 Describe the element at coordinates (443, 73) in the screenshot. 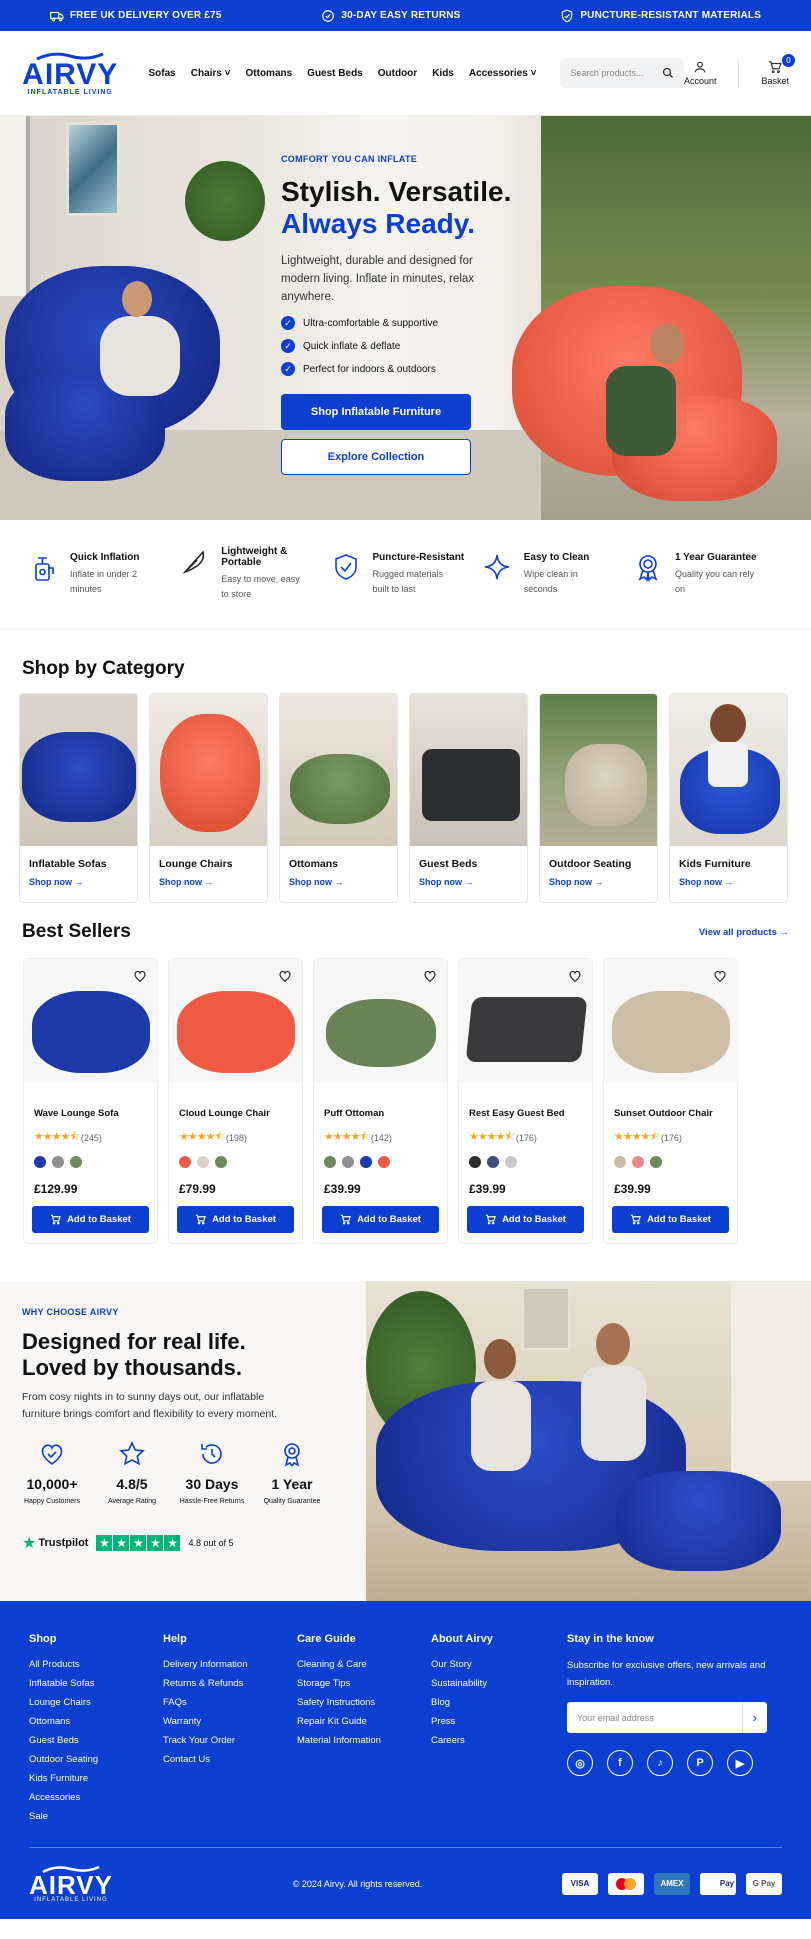

I see `nav-kids: Kids` at that location.